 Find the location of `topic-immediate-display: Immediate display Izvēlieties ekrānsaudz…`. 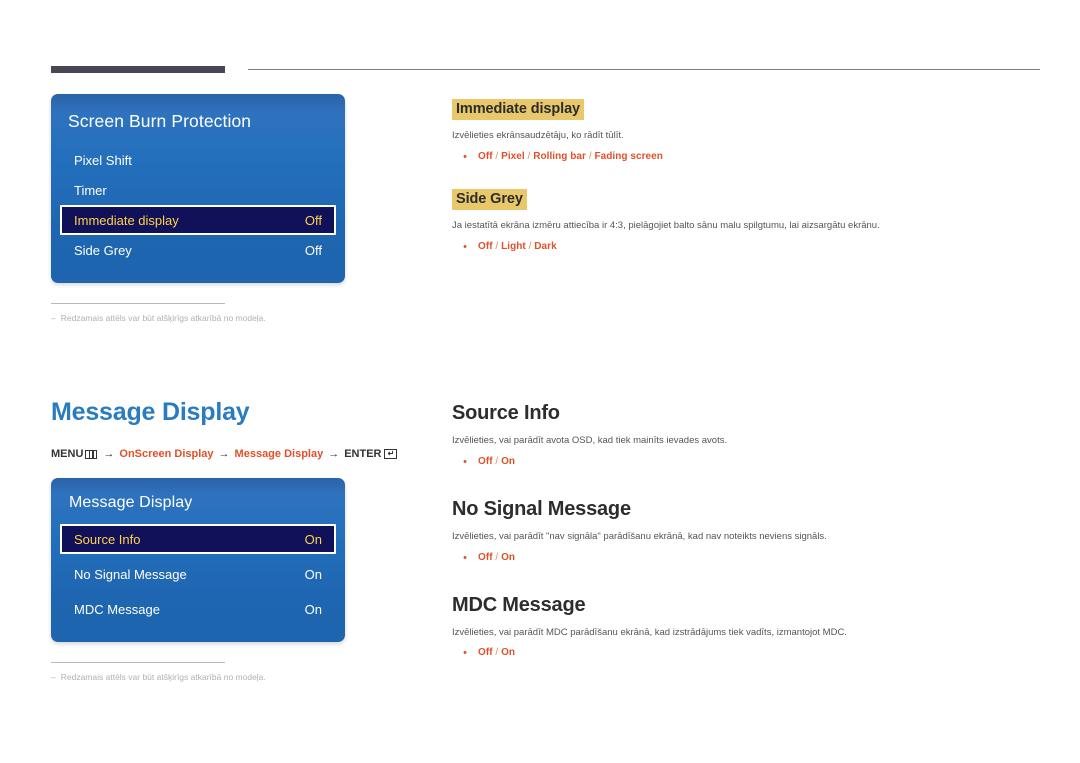

topic-immediate-display: Immediate display Izvēlieties ekrānsaudz… is located at coordinates (747, 131).